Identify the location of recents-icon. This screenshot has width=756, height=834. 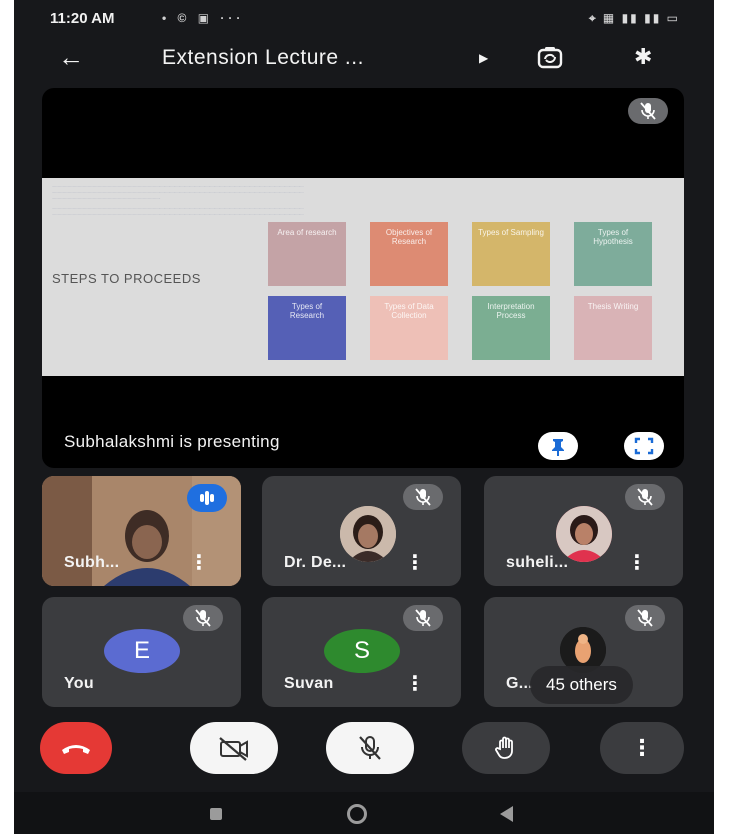
(216, 814).